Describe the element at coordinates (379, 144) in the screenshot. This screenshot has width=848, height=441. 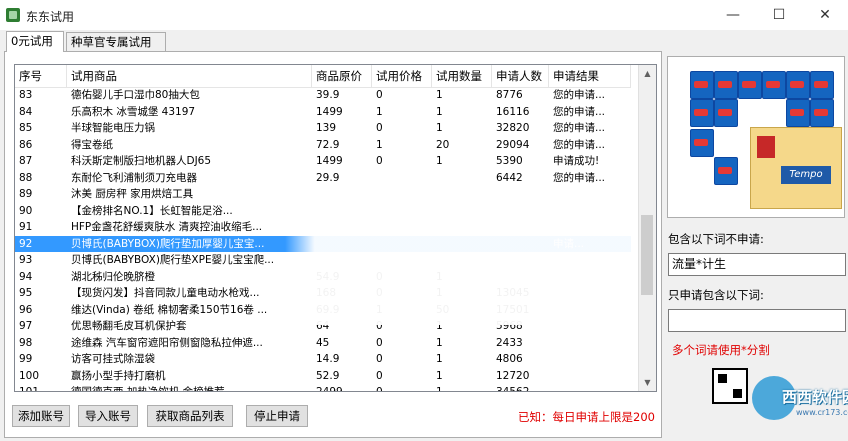
I see `cell-trial-price: 1` at that location.